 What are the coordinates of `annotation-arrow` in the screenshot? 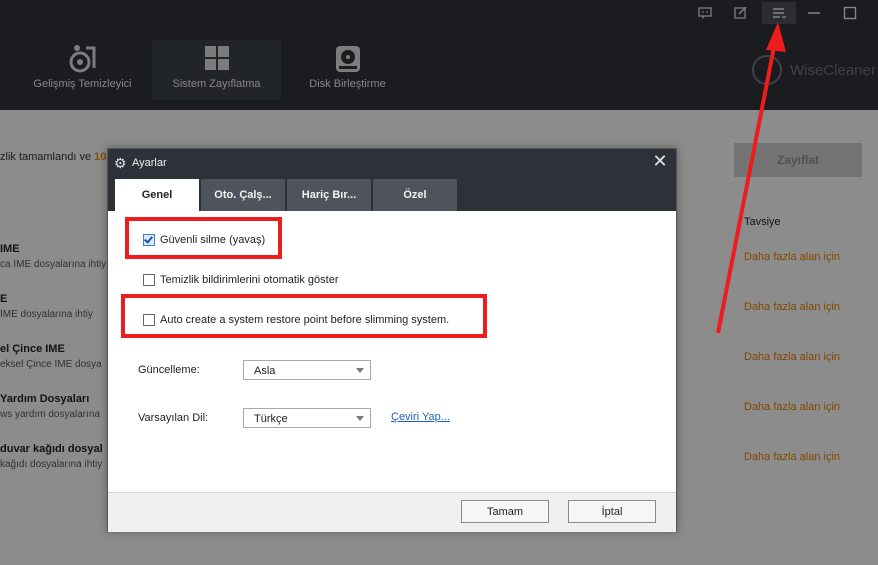 It's located at (751, 178).